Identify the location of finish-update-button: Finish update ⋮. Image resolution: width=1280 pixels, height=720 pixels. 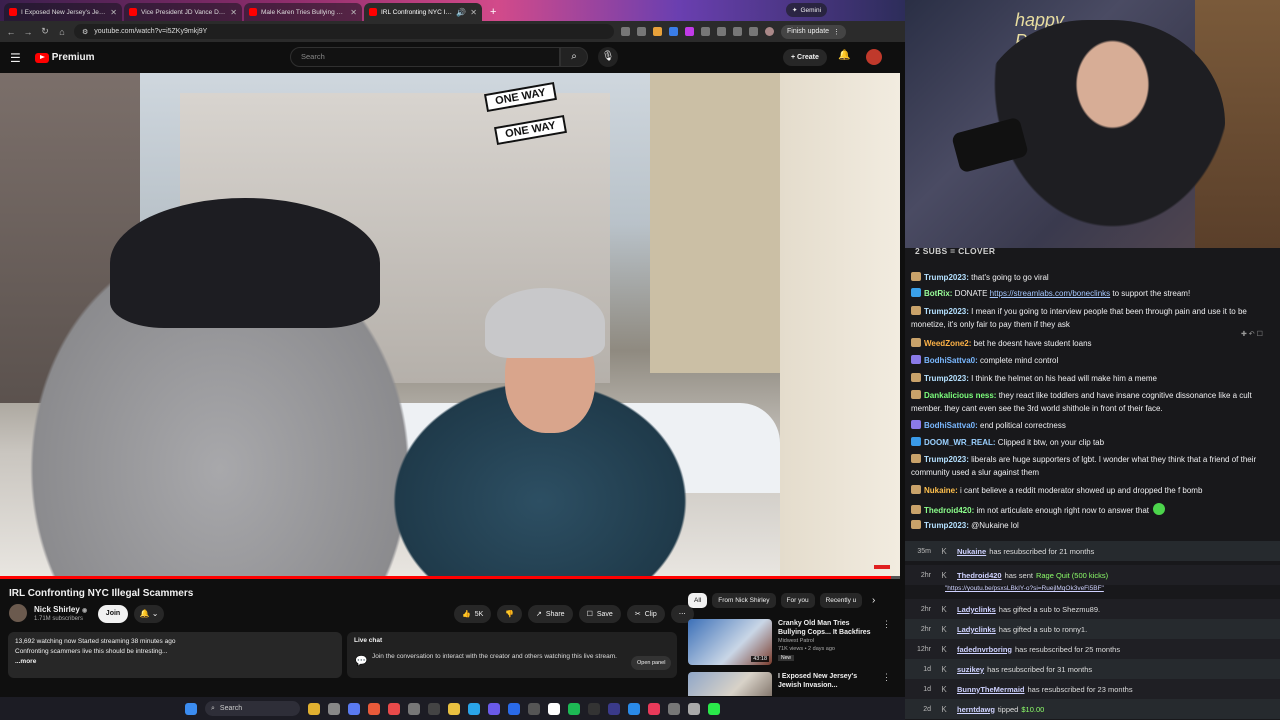
(814, 31).